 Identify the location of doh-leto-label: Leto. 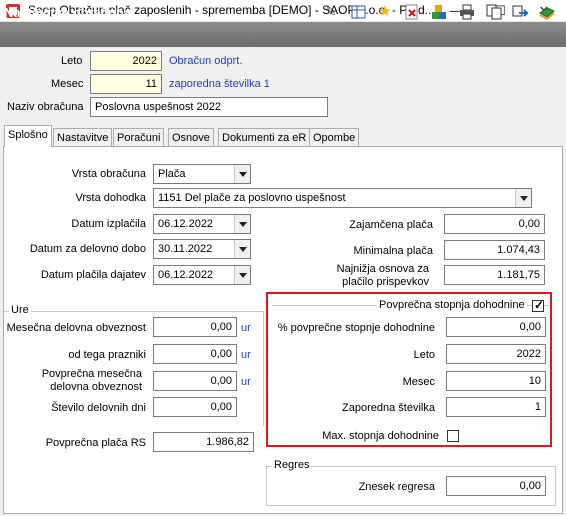
(424, 355).